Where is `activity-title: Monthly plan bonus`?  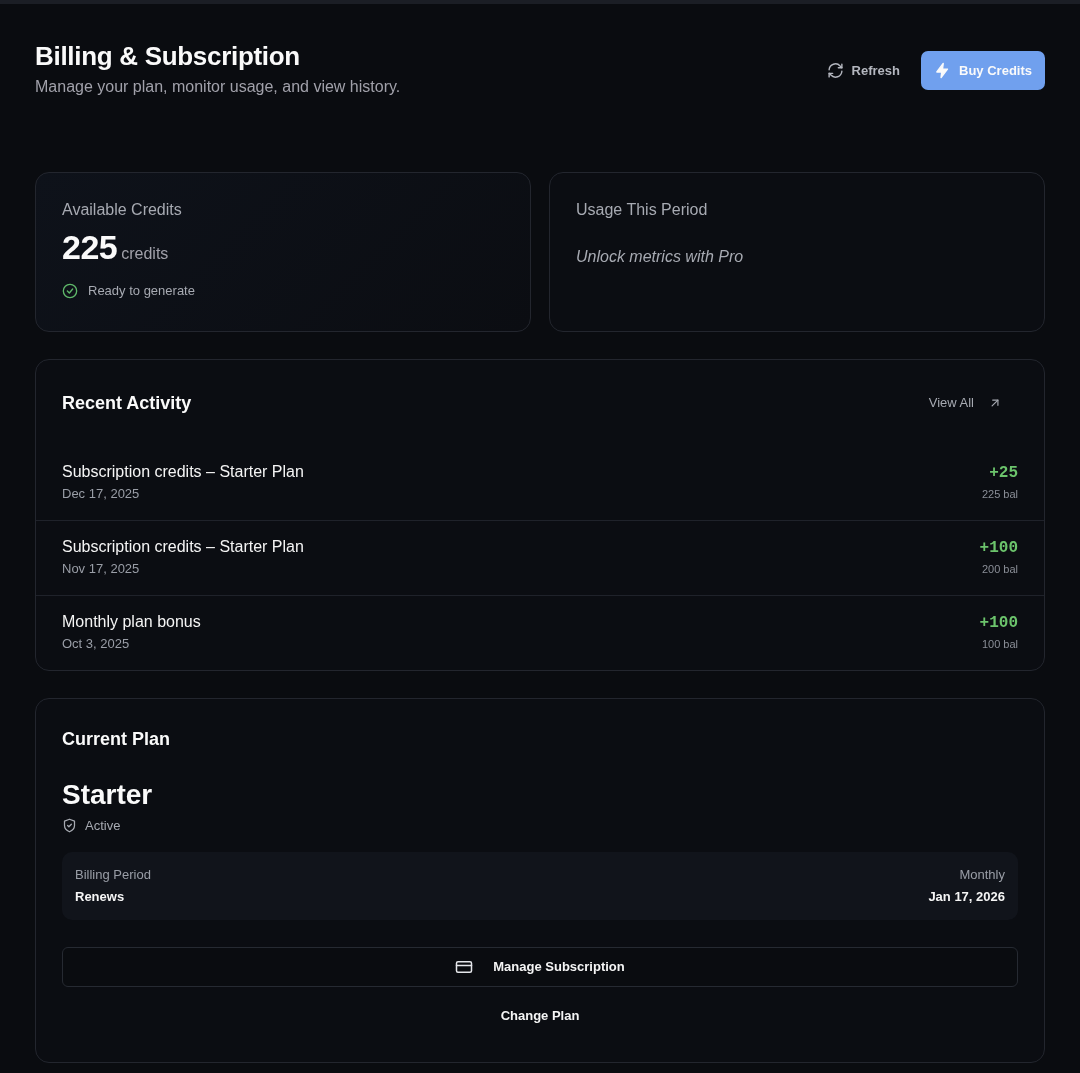 activity-title: Monthly plan bonus is located at coordinates (131, 621).